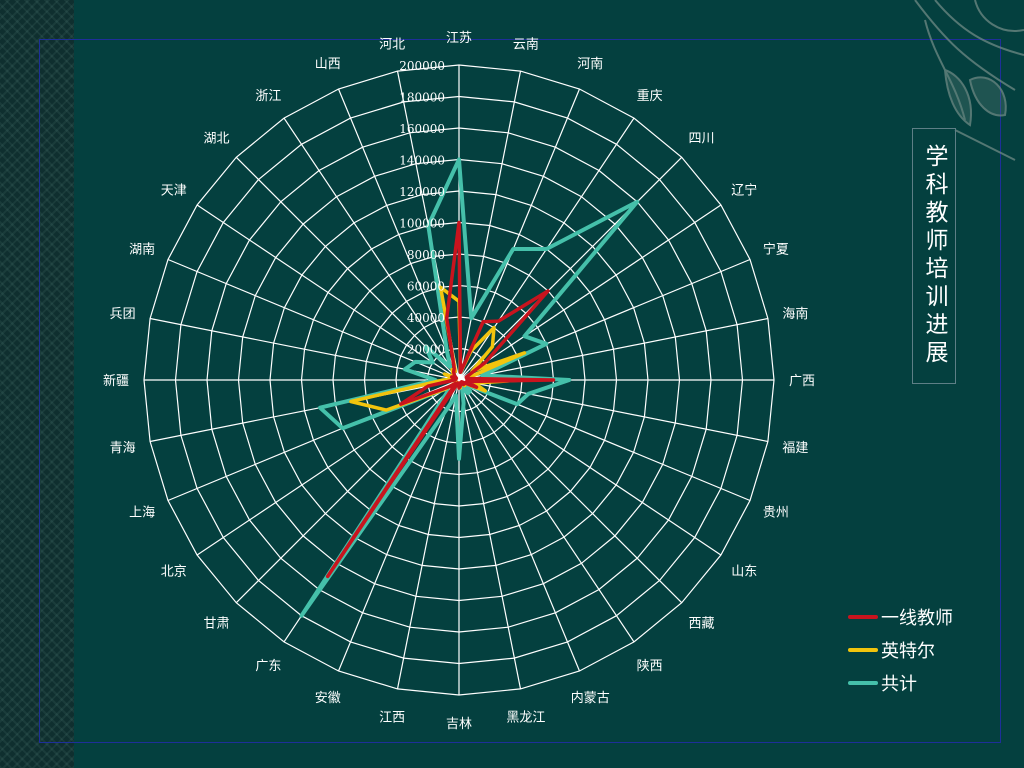 The image size is (1024, 768). Describe the element at coordinates (392, 717) in the screenshot. I see `category-label-18: 江西` at that location.